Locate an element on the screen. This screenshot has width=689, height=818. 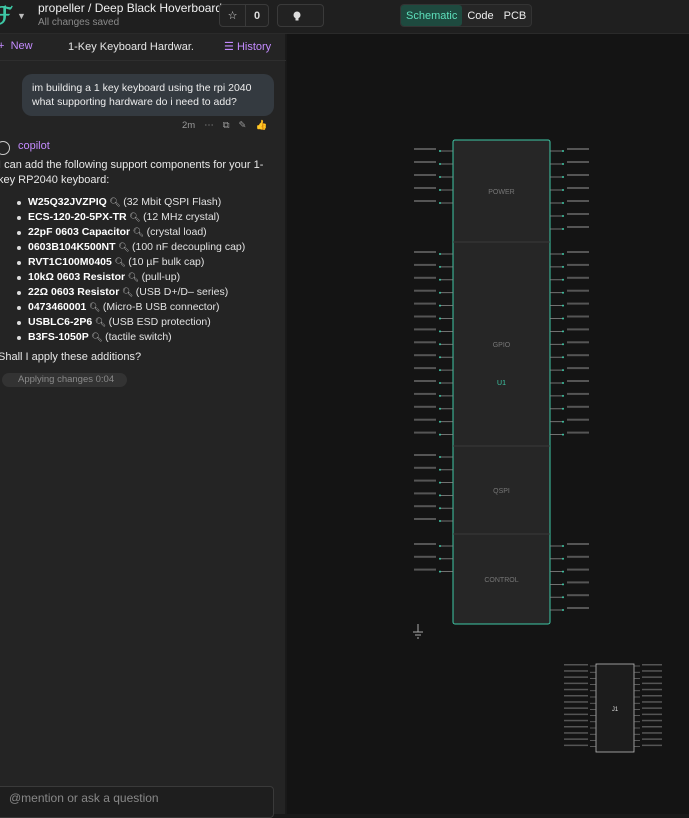
new-chat-button: + New is located at coordinates (16, 46).